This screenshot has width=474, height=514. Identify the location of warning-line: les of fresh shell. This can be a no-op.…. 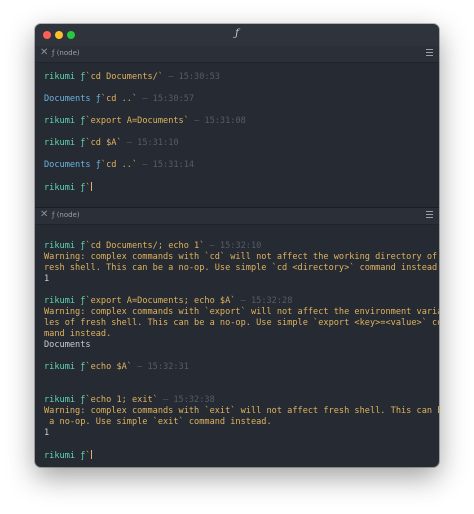
(241, 323).